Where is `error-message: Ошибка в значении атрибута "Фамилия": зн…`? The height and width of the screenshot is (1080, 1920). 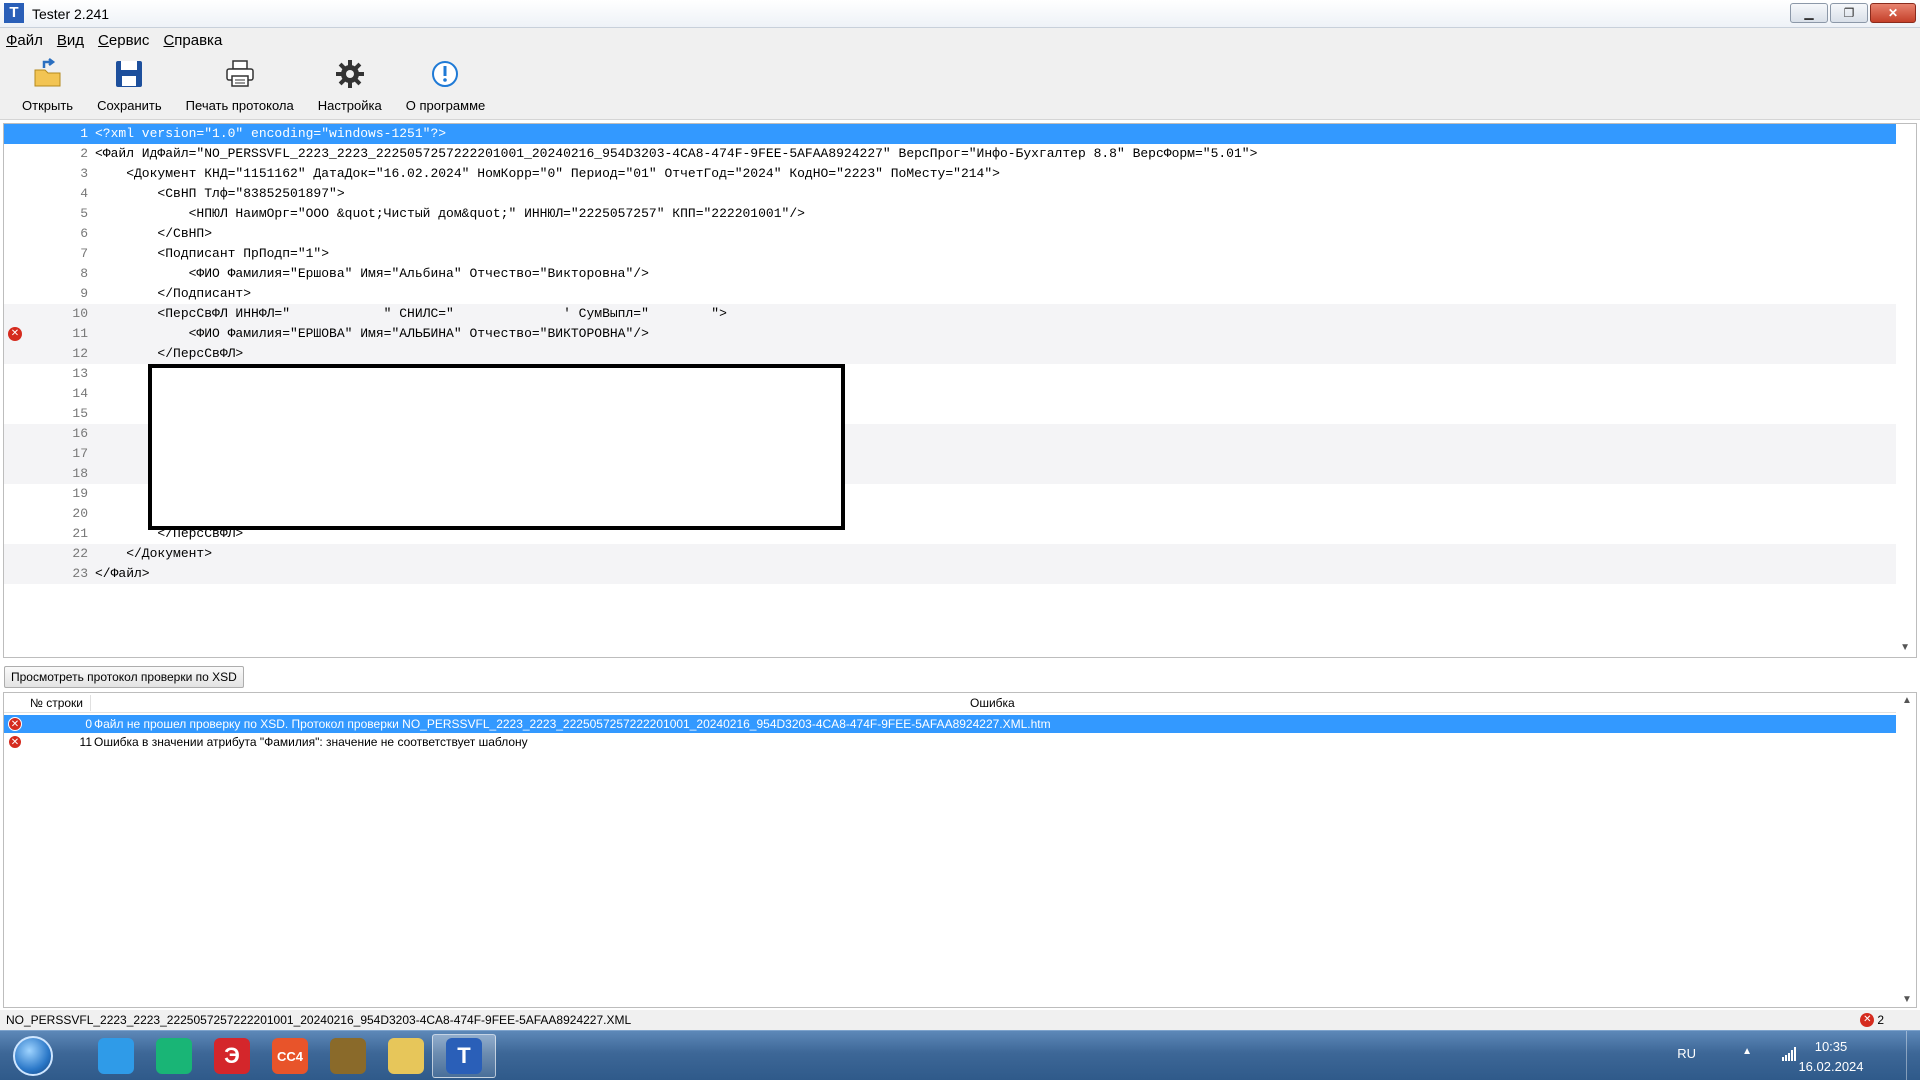
error-message: Ошибка в значении атрибута "Фамилия": зн… is located at coordinates (311, 742).